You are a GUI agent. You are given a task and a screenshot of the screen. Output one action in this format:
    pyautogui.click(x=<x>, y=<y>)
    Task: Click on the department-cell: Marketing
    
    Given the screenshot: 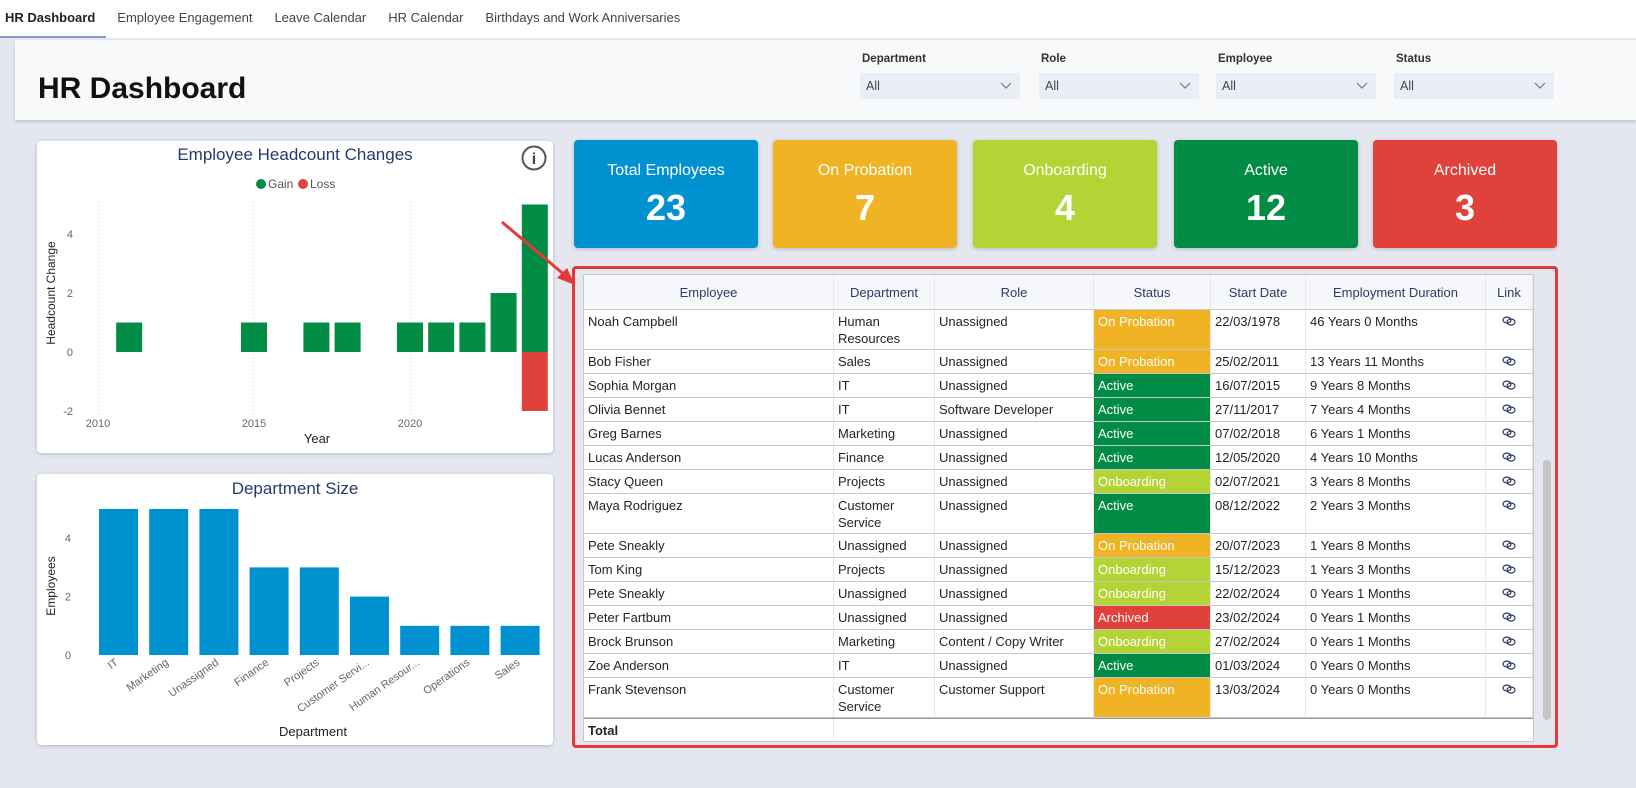 What is the action you would take?
    pyautogui.click(x=884, y=433)
    